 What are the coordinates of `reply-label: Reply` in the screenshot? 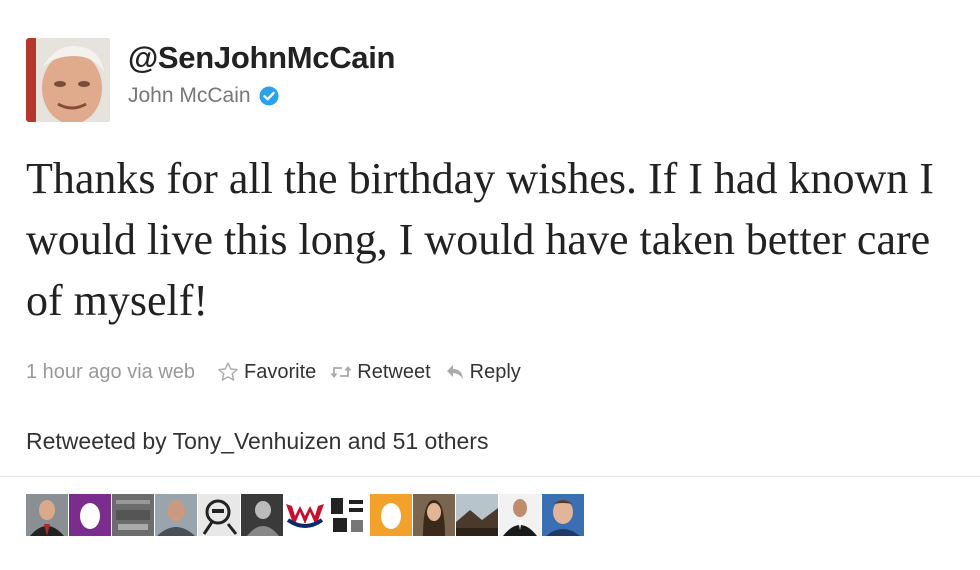 It's located at (495, 371).